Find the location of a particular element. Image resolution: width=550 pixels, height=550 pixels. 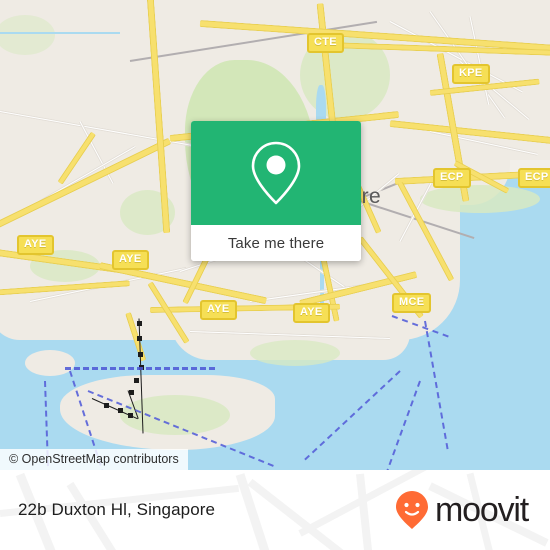

map-shield-kpe: KPE is located at coordinates (471, 74).